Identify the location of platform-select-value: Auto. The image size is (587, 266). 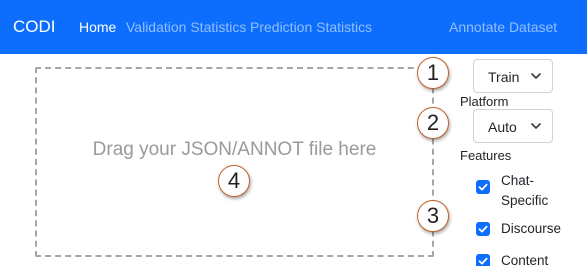
(502, 127).